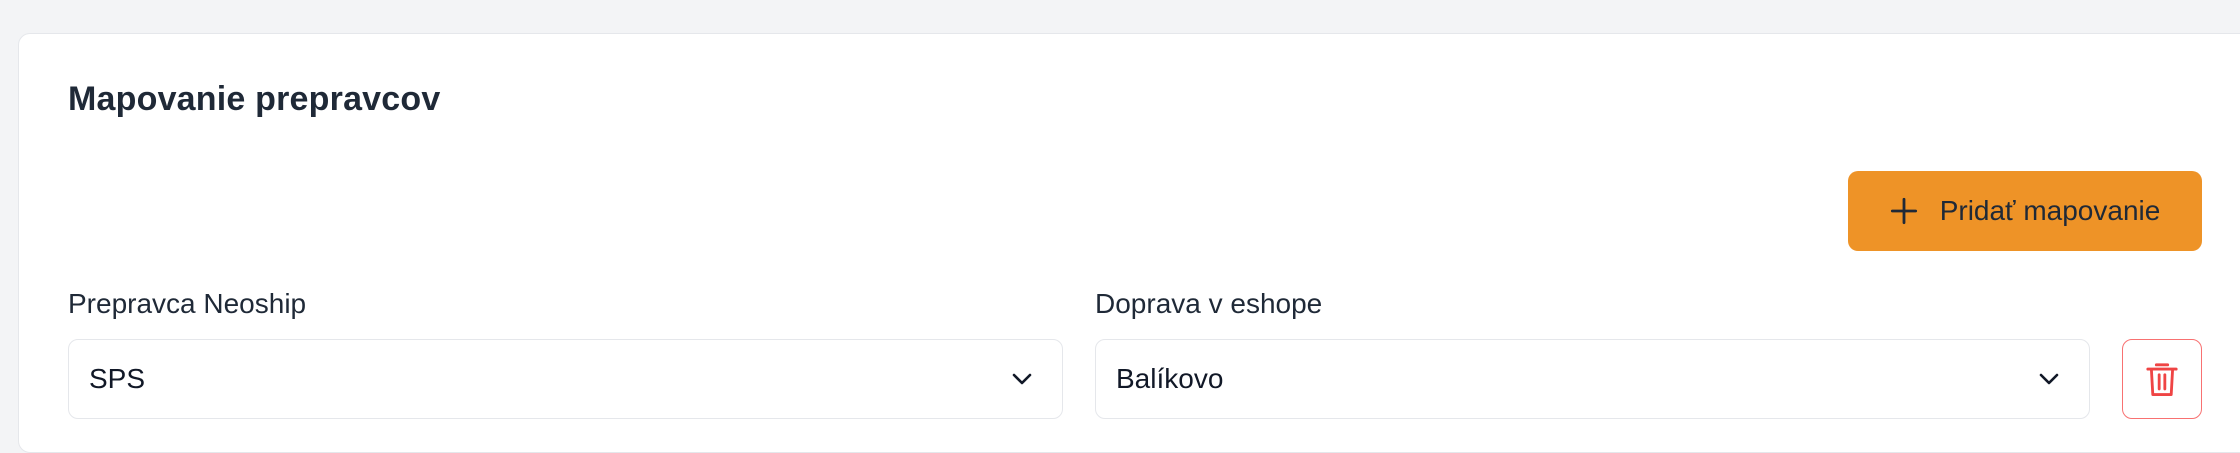 This screenshot has width=2240, height=453. I want to click on carrier-select-value: SPS, so click(117, 378).